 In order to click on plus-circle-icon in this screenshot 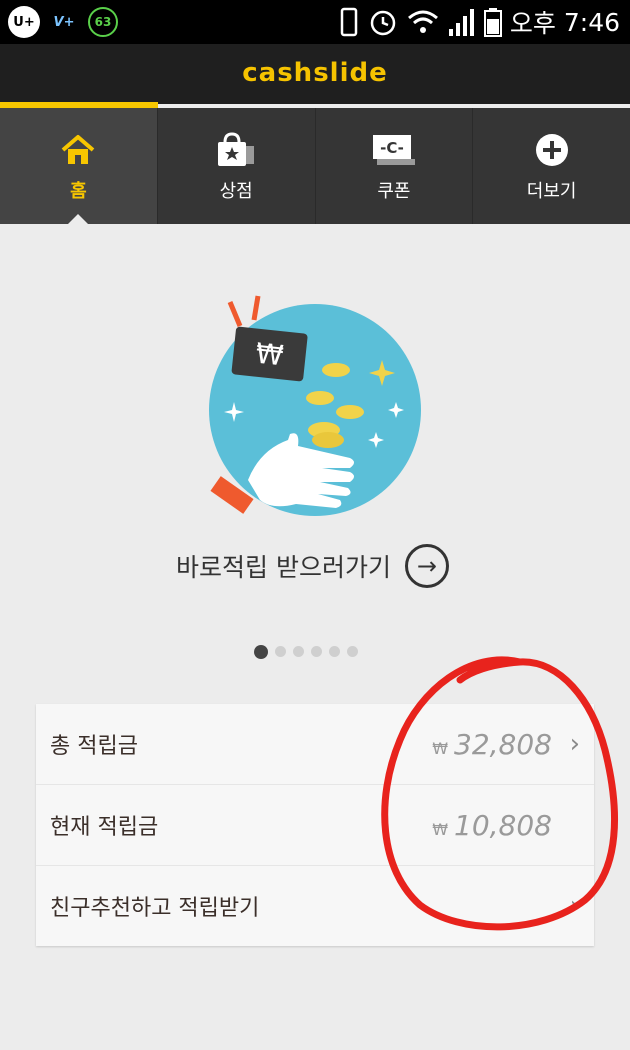, I will do `click(551, 150)`.